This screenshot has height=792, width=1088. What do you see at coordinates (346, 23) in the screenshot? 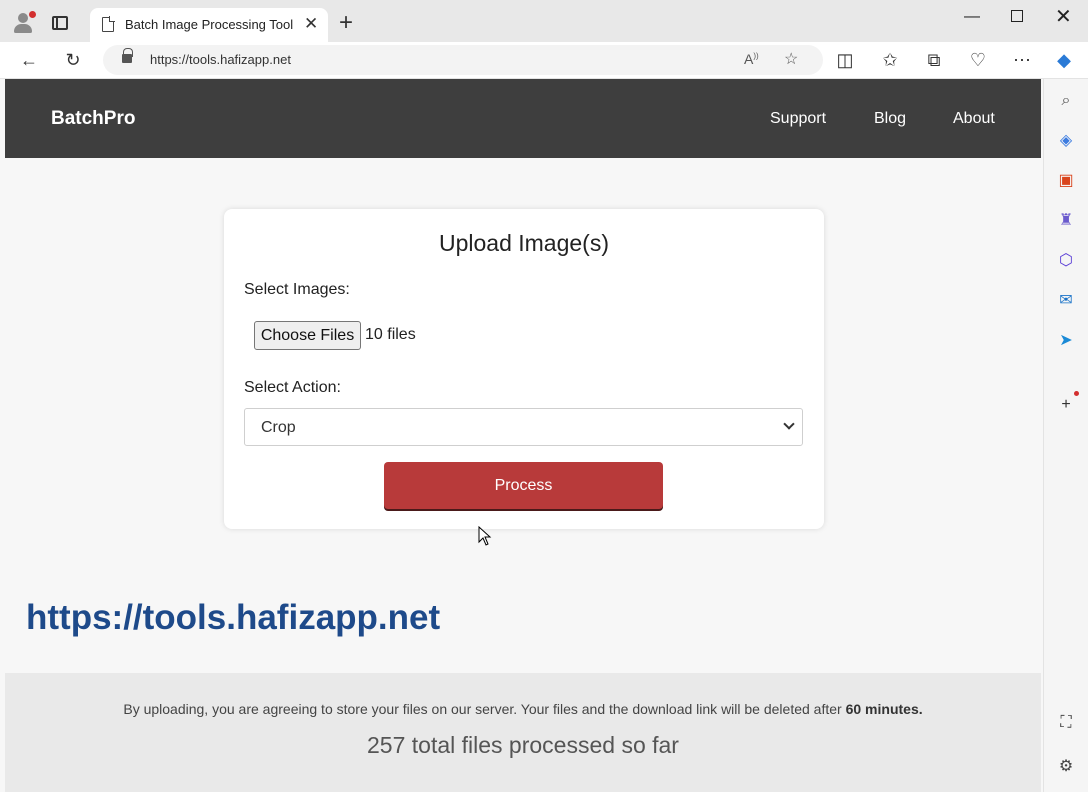
I see `new-tab-icon: +` at bounding box center [346, 23].